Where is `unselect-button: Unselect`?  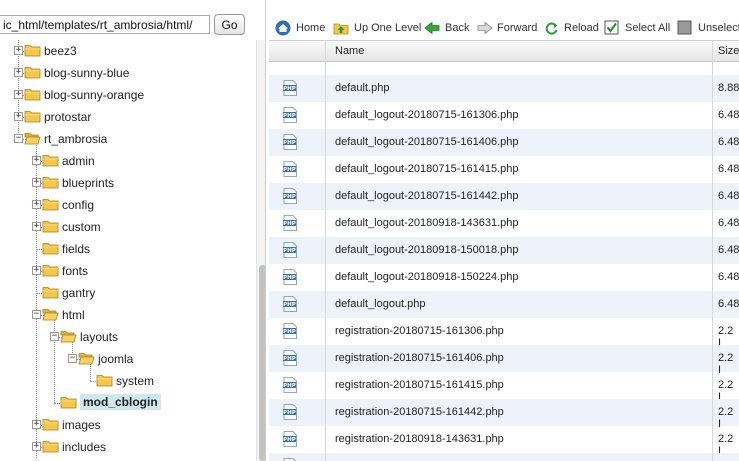
unselect-button: Unselect is located at coordinates (708, 28).